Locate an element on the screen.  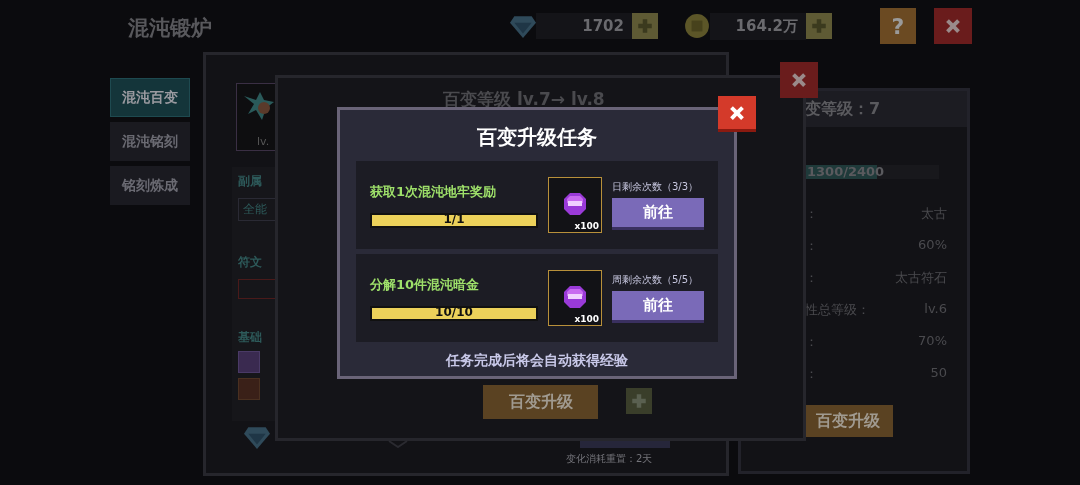
stat-value: lv.6 is located at coordinates (935, 309).